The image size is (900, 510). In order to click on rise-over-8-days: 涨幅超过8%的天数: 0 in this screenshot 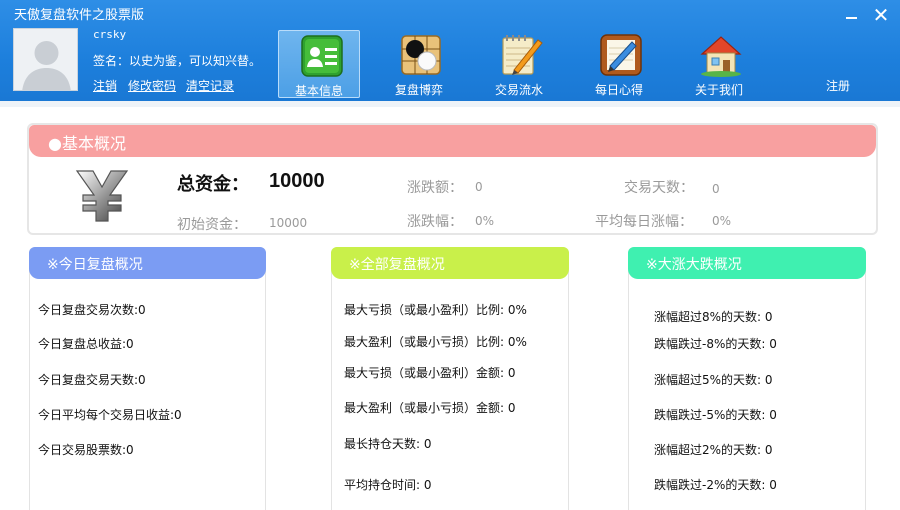, I will do `click(713, 317)`.